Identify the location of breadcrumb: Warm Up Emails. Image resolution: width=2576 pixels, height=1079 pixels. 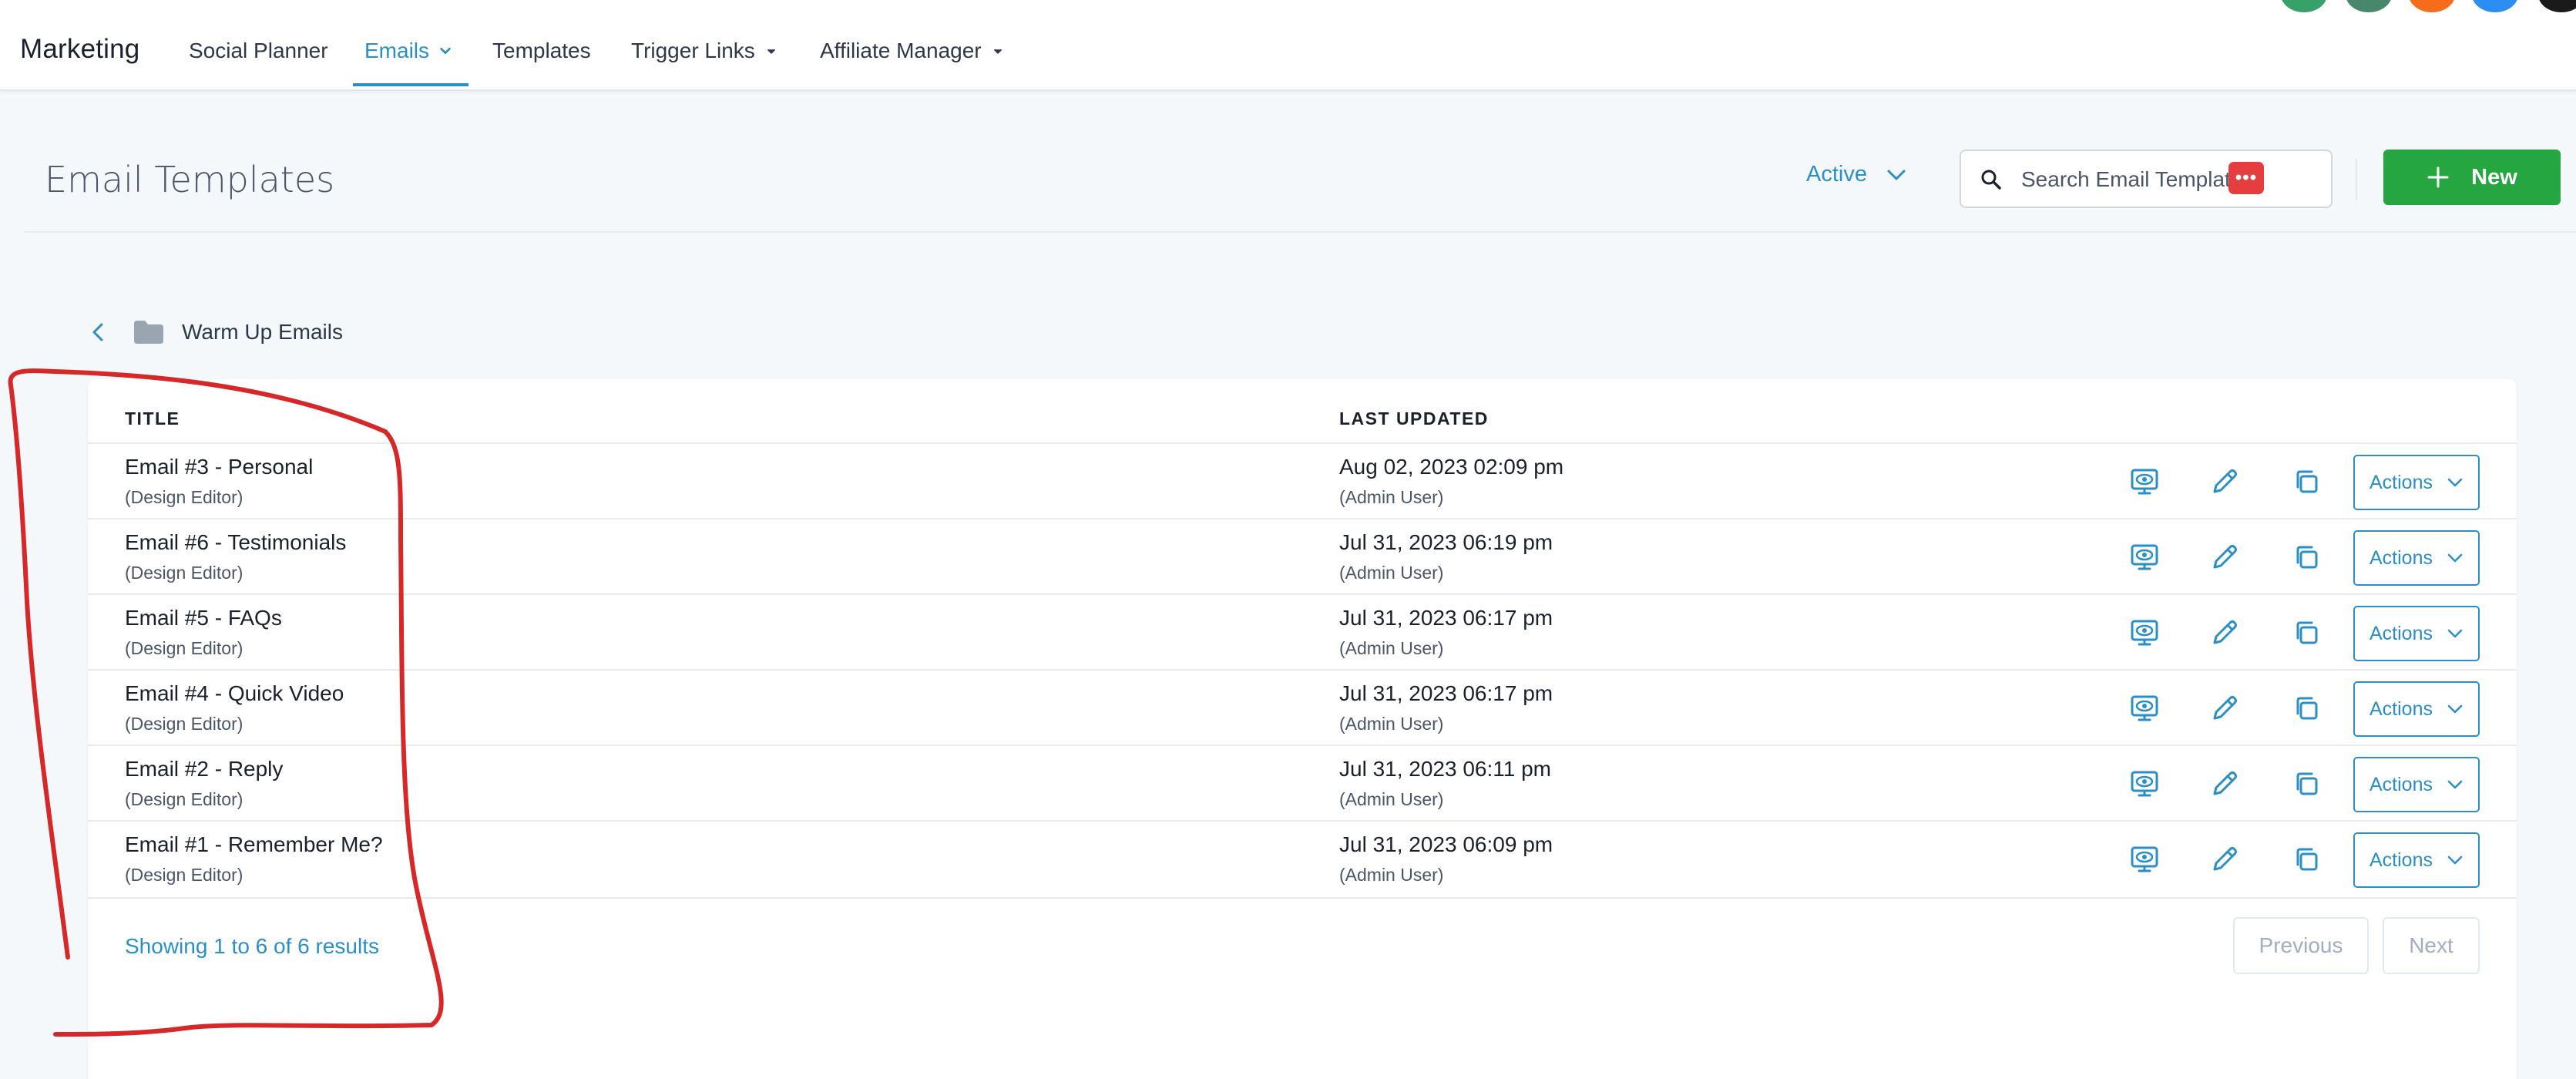
(216, 332).